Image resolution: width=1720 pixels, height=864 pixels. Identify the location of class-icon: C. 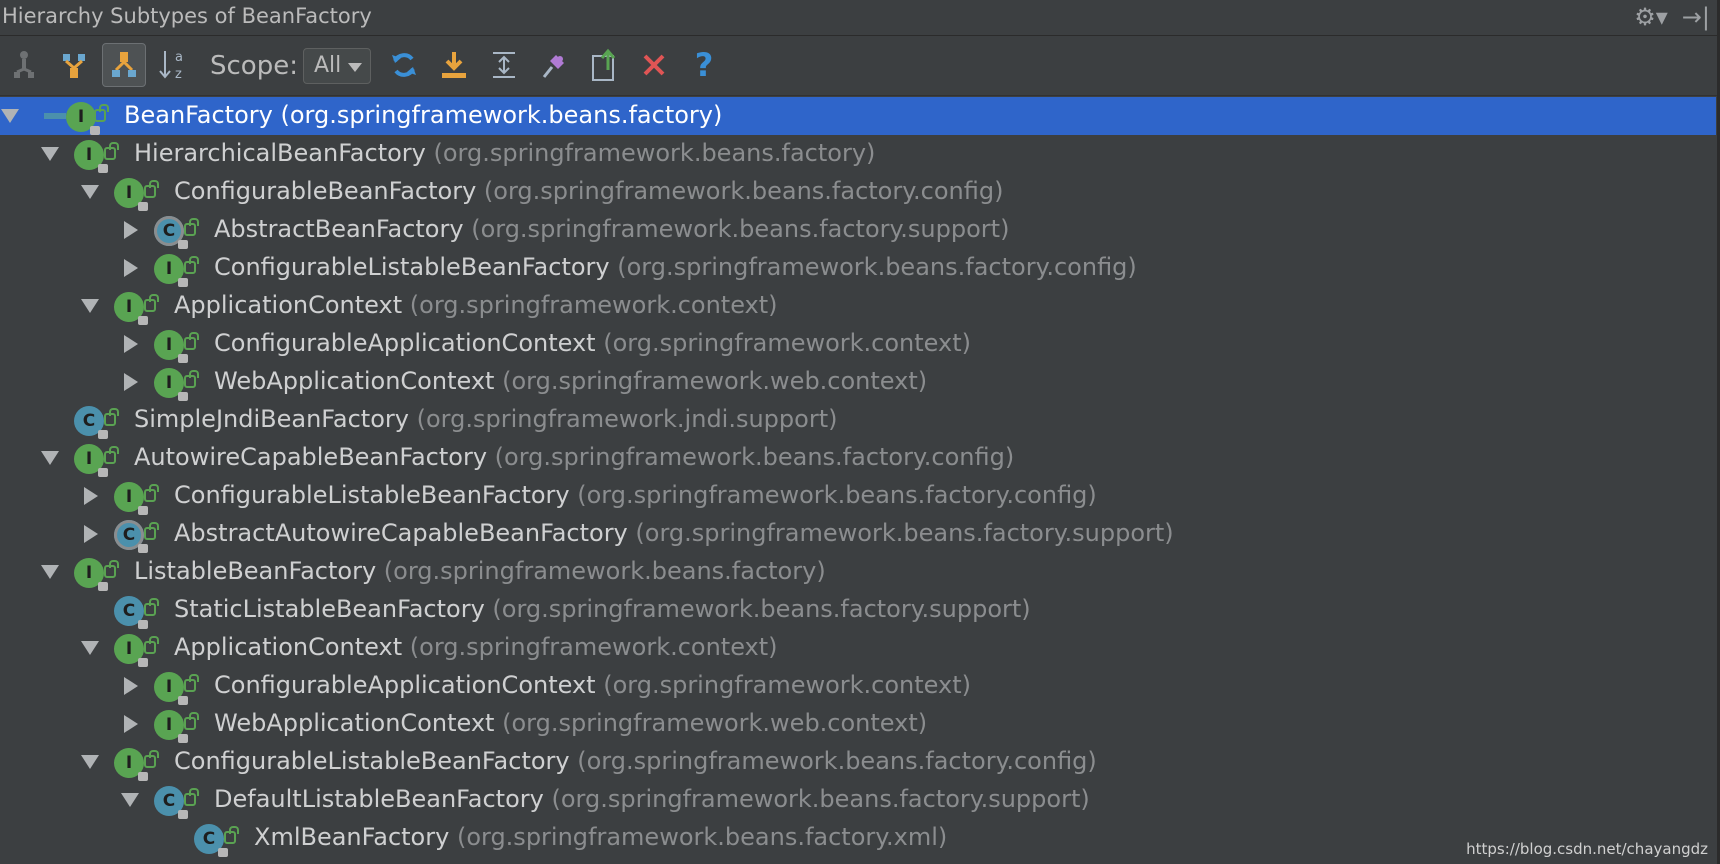
(131, 612).